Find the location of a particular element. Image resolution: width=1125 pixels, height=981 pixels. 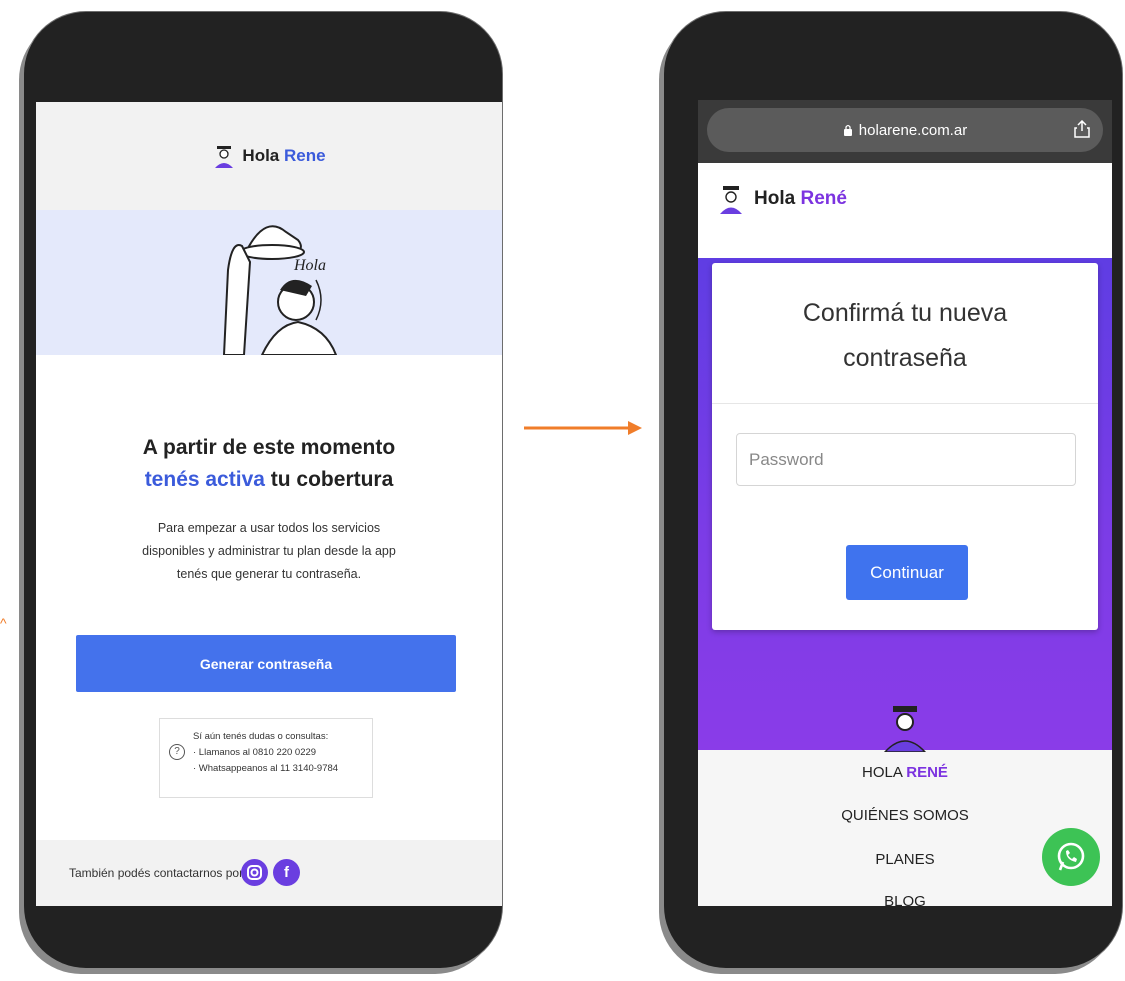

url-text: holarene.com.ar is located at coordinates (913, 130).